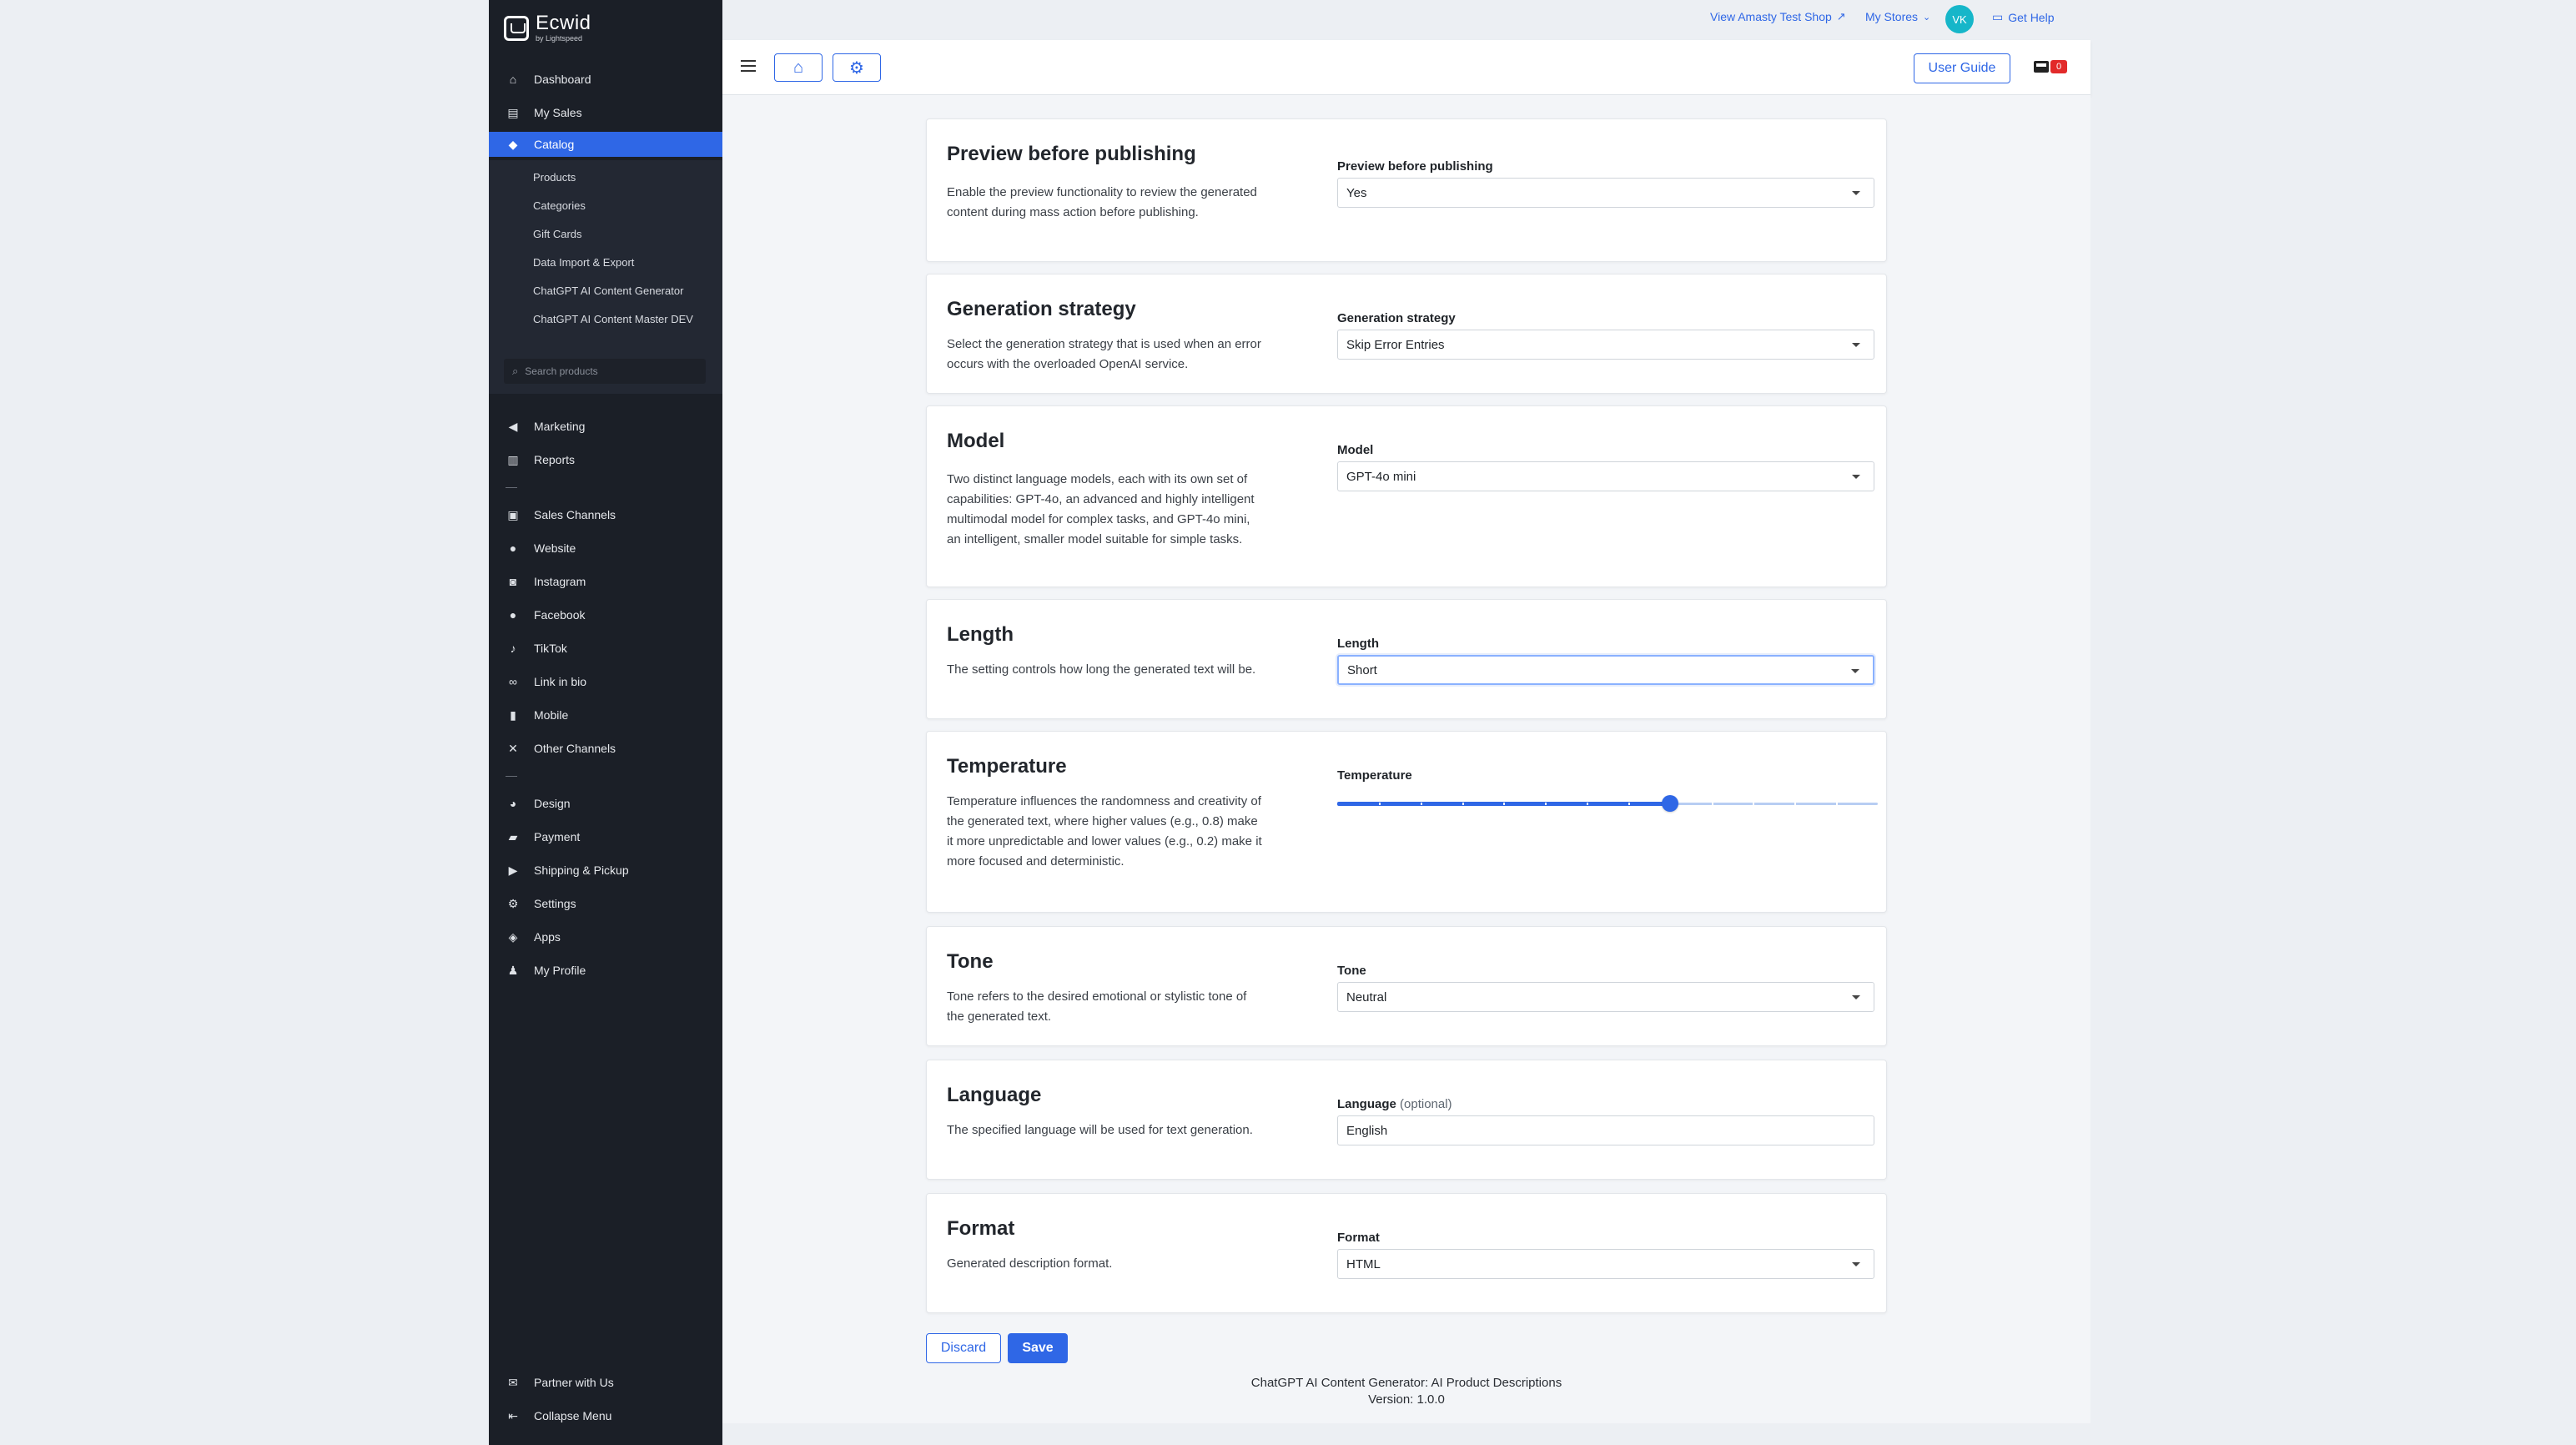 This screenshot has height=1445, width=2576. What do you see at coordinates (1038, 1348) in the screenshot?
I see `save-button: Save` at bounding box center [1038, 1348].